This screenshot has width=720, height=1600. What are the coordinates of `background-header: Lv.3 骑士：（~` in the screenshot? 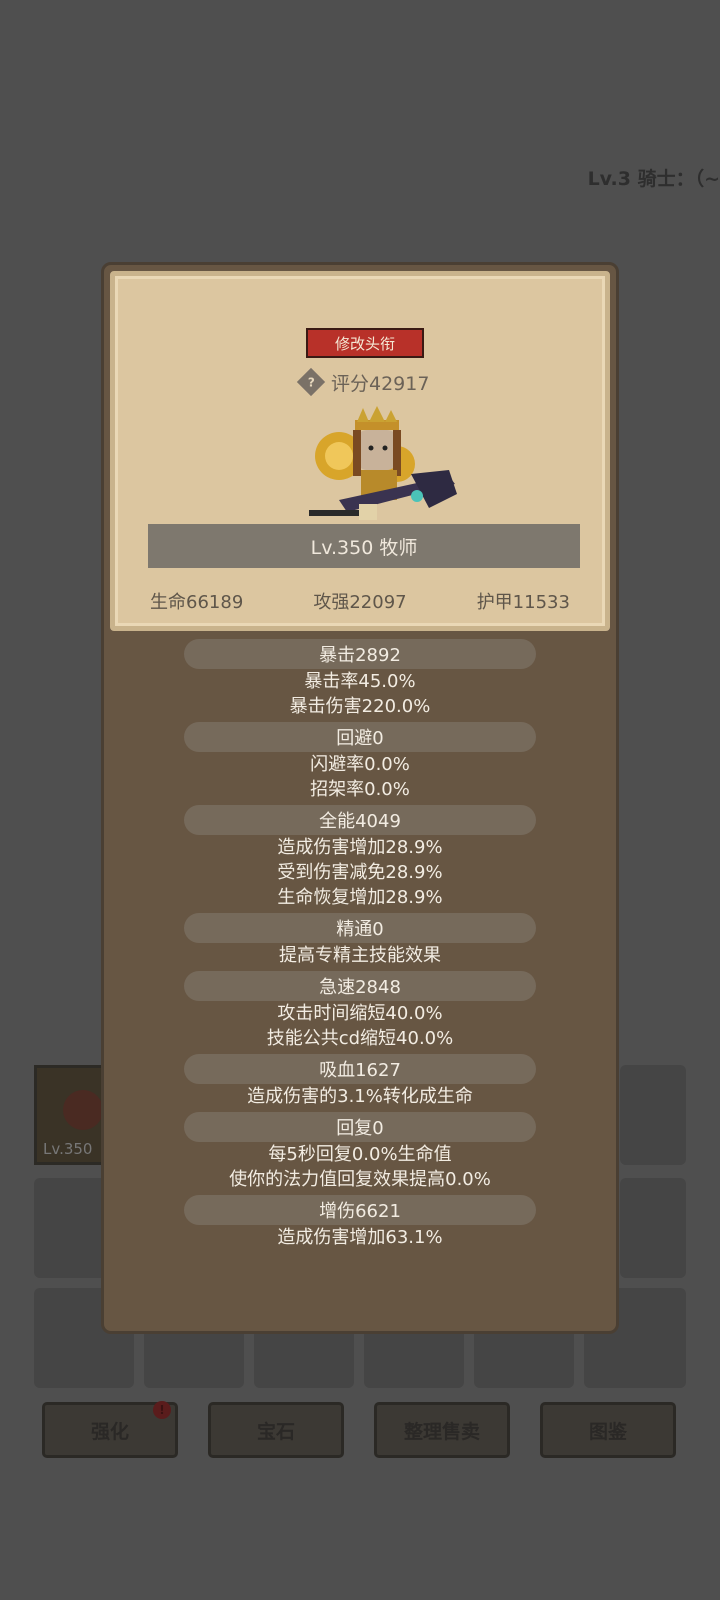 It's located at (653, 179).